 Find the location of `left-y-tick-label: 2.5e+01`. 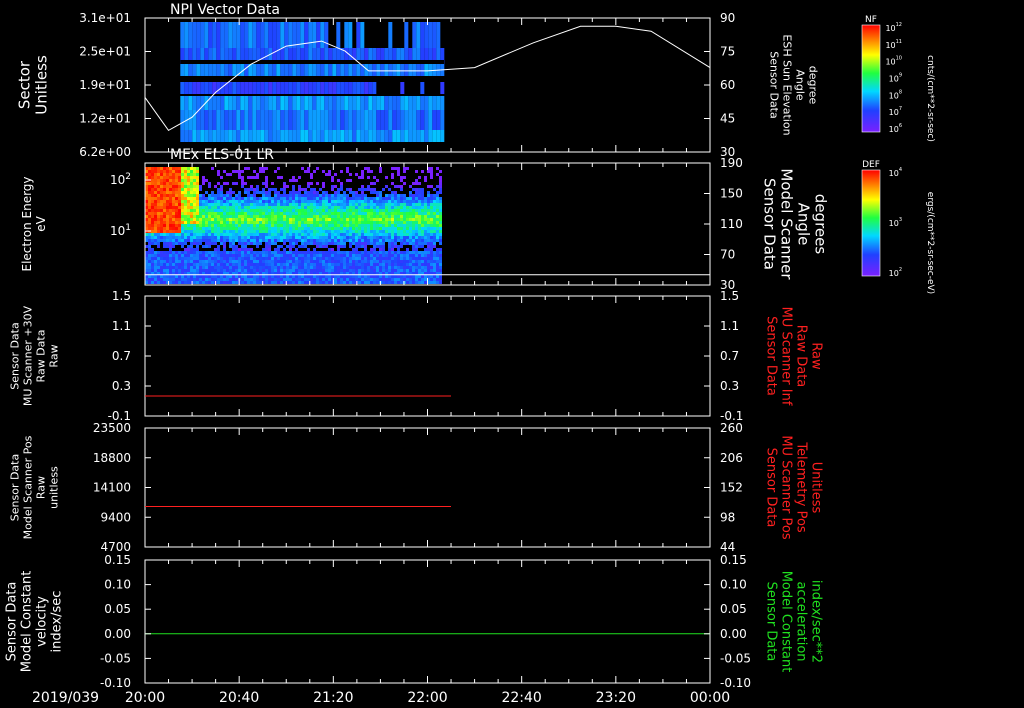

left-y-tick-label: 2.5e+01 is located at coordinates (105, 52).